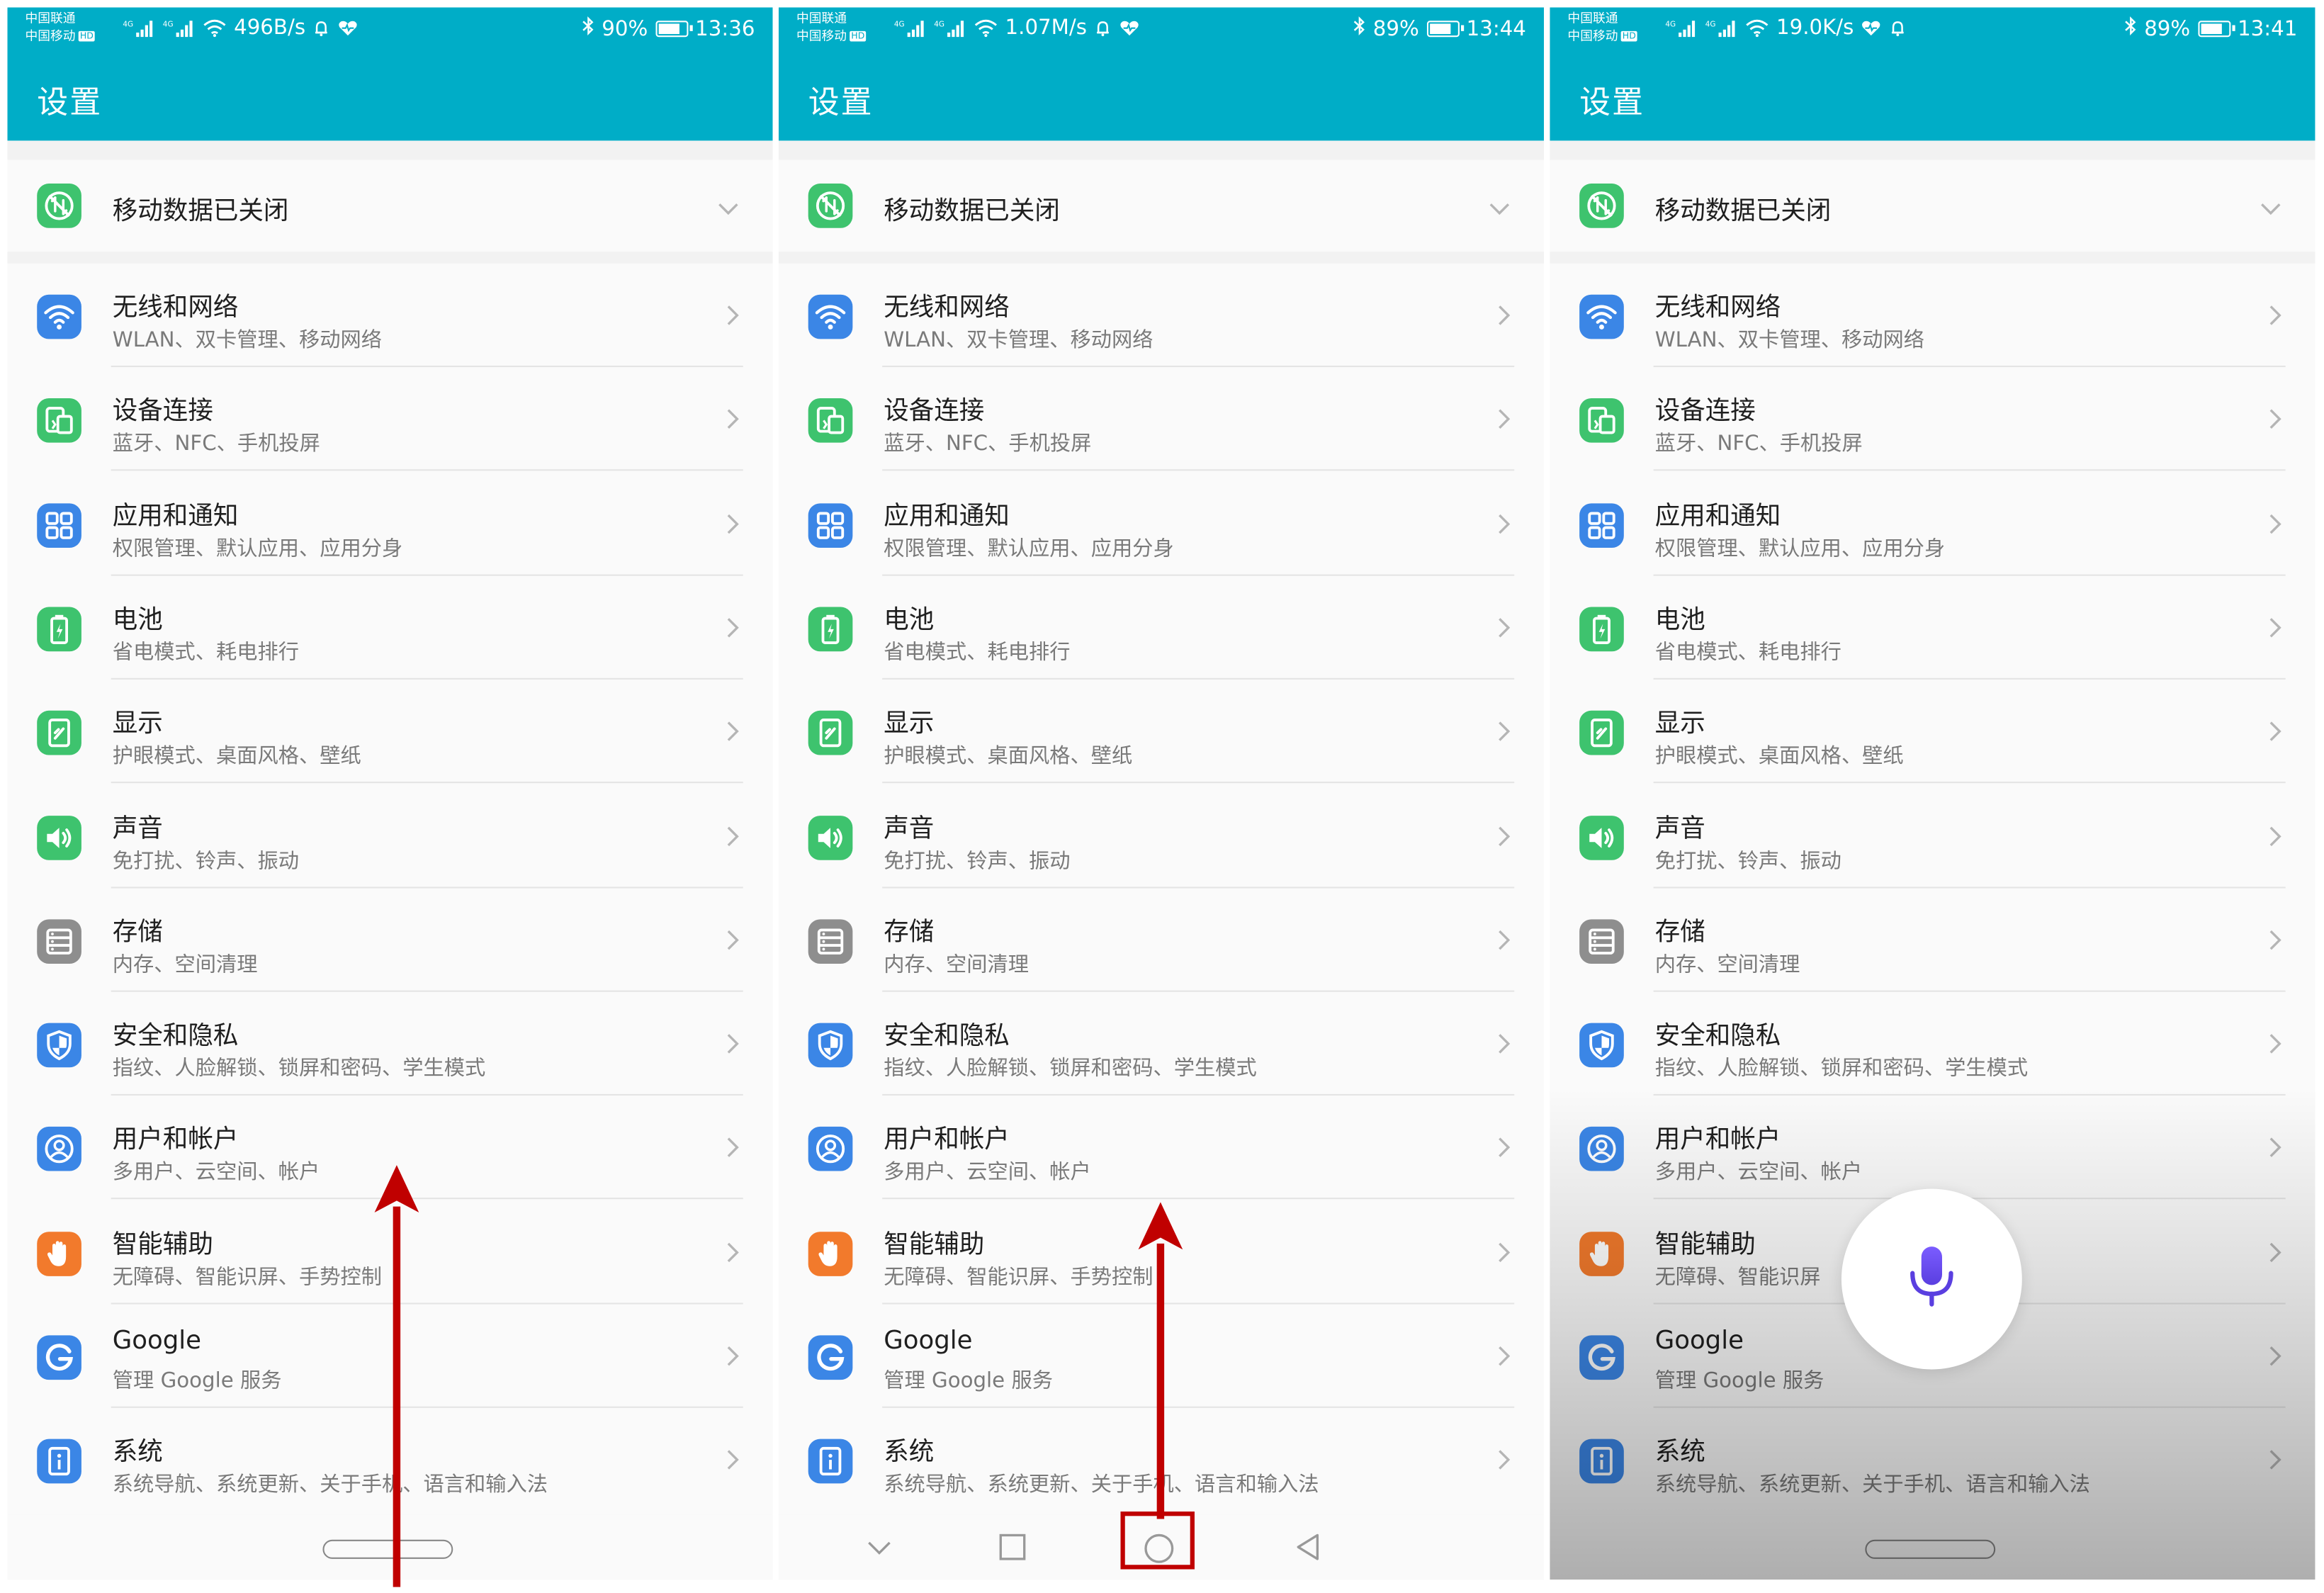 This screenshot has height=1593, width=2324. Describe the element at coordinates (185, 965) in the screenshot. I see `settings-item-subtitle: 内存、空间清理` at that location.